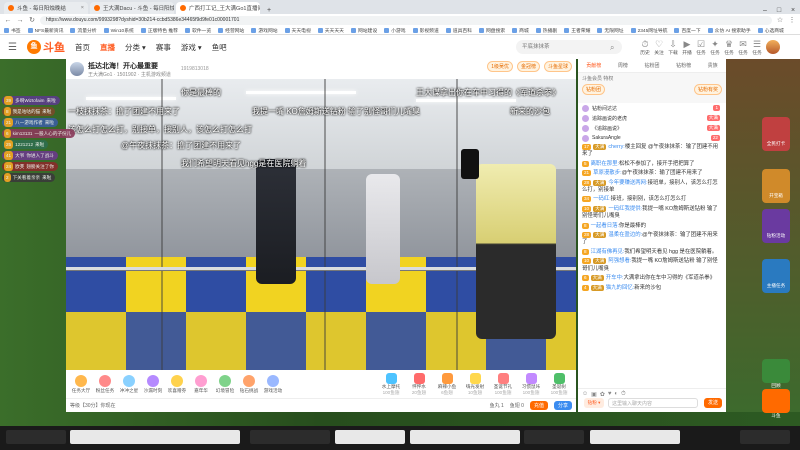 The width and height of the screenshot is (800, 450). Describe the element at coordinates (713, 65) in the screenshot. I see `chat-tab: 贵族` at that location.